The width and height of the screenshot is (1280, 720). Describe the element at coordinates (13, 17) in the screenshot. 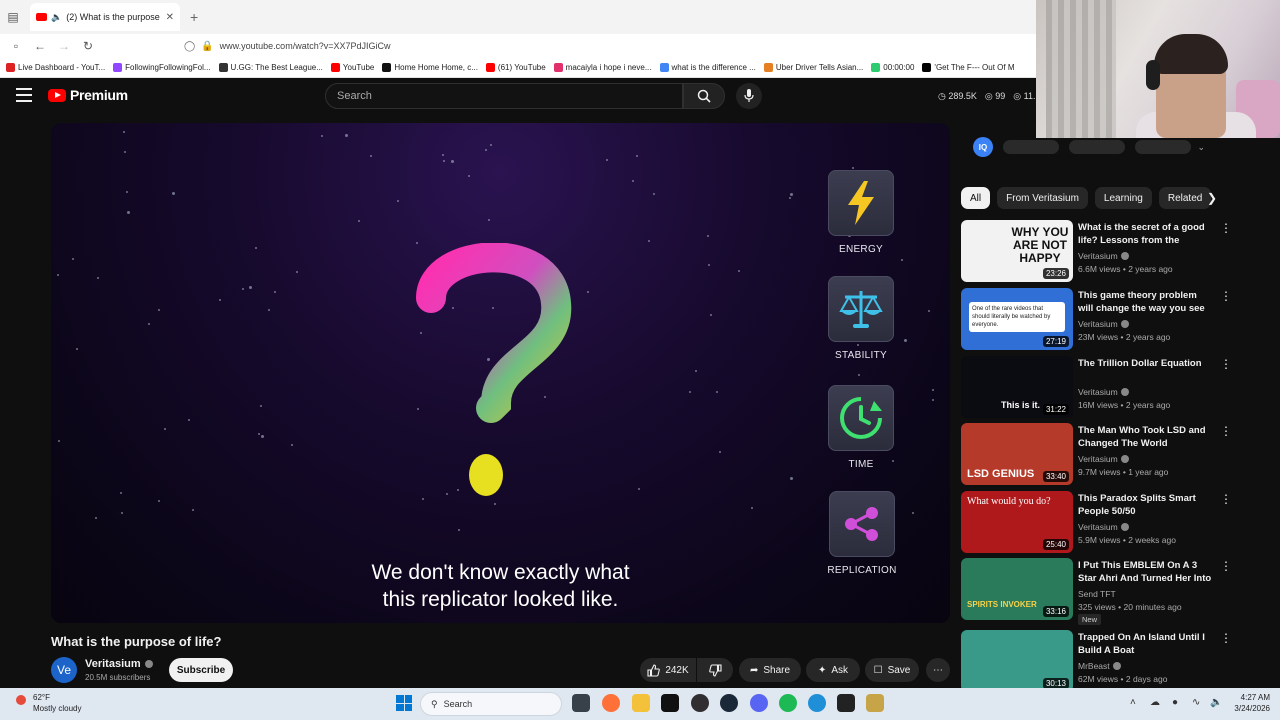

I see `tab-actions-icon: ▤` at that location.